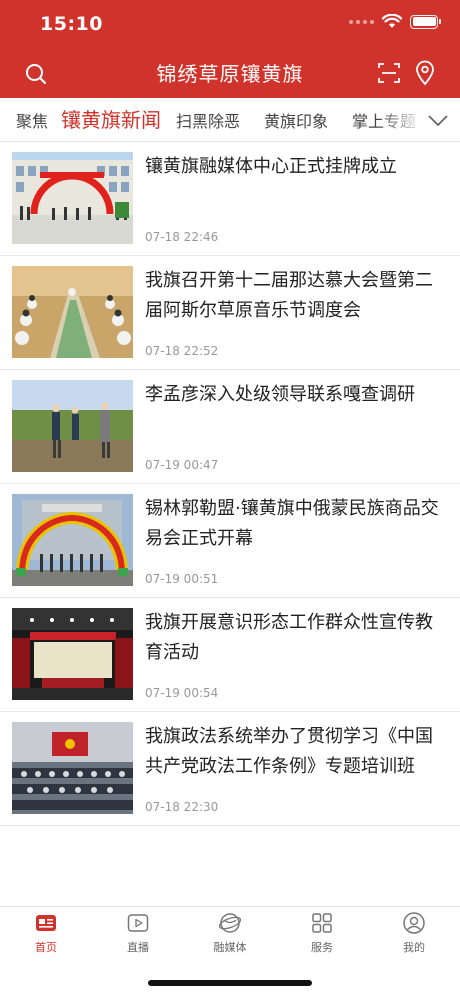 This screenshot has width=460, height=996. I want to click on news-item: 李孟彦深入处级领导联系嘎查调研 07-19 00:47, so click(230, 427).